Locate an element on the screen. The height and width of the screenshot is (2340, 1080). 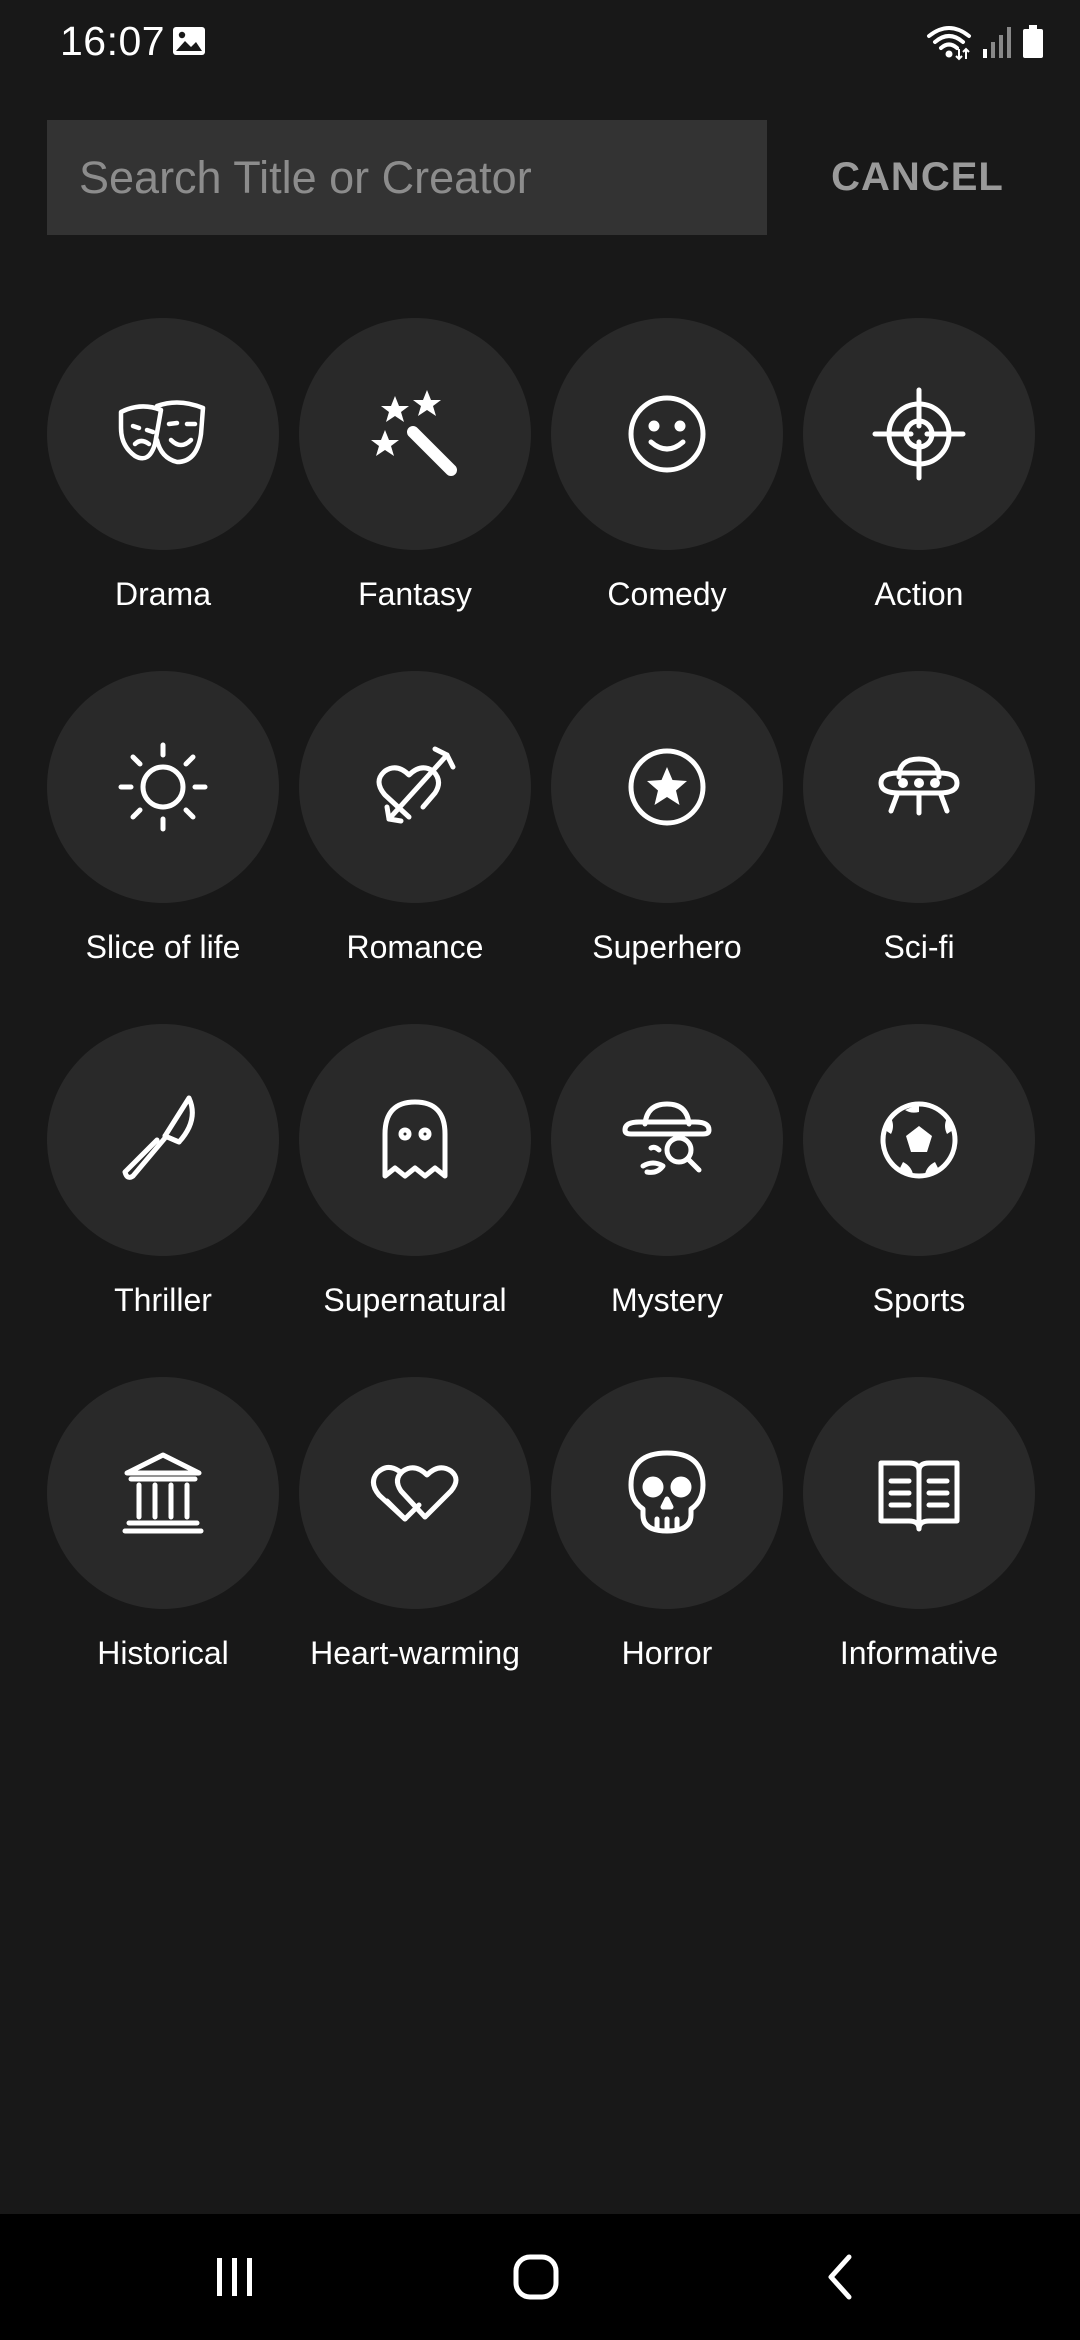
detective-icon is located at coordinates (667, 1138).